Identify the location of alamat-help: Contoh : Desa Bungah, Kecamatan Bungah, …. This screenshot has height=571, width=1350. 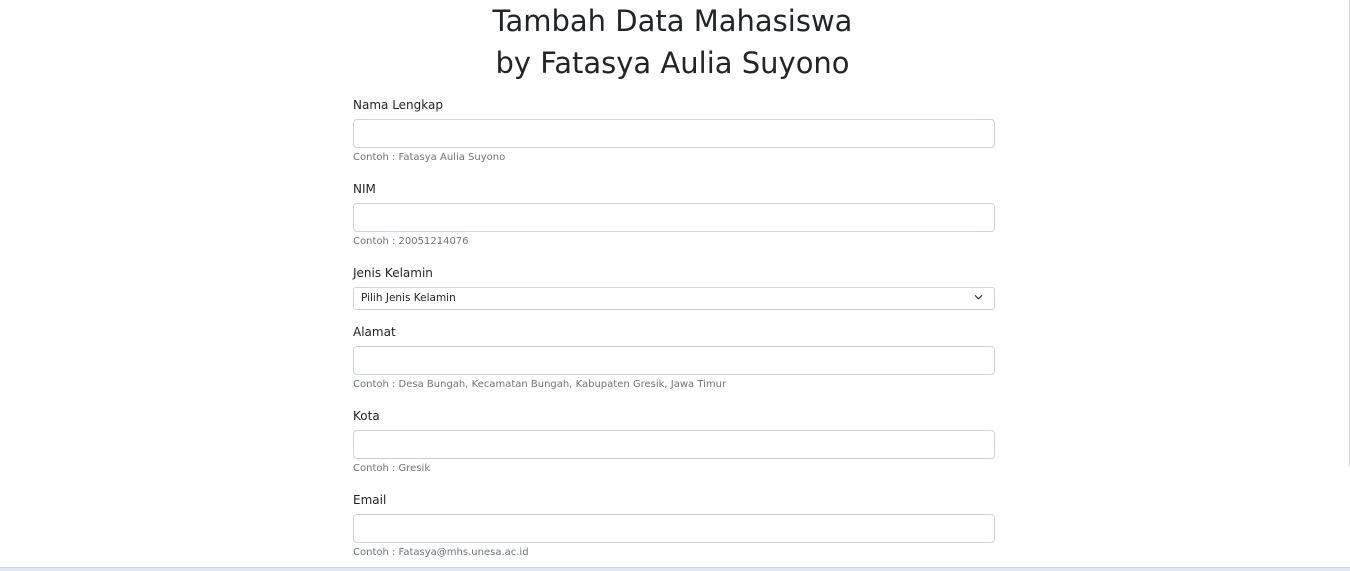
(540, 384).